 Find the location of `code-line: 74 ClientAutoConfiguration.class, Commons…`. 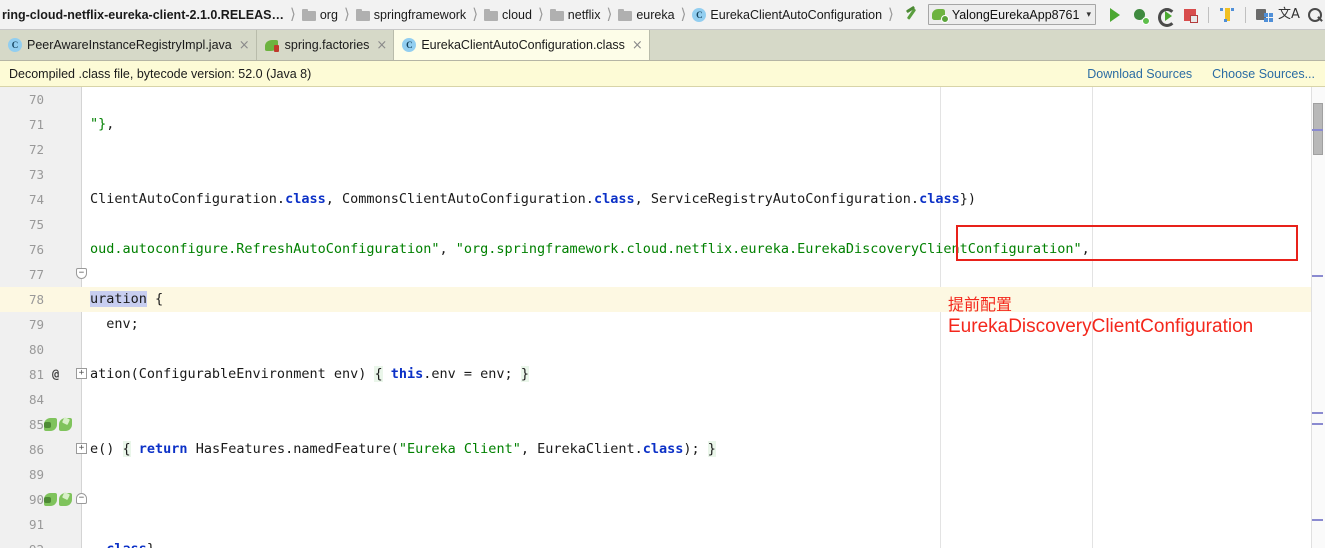

code-line: 74 ClientAutoConfiguration.class, Commons… is located at coordinates (662, 199).